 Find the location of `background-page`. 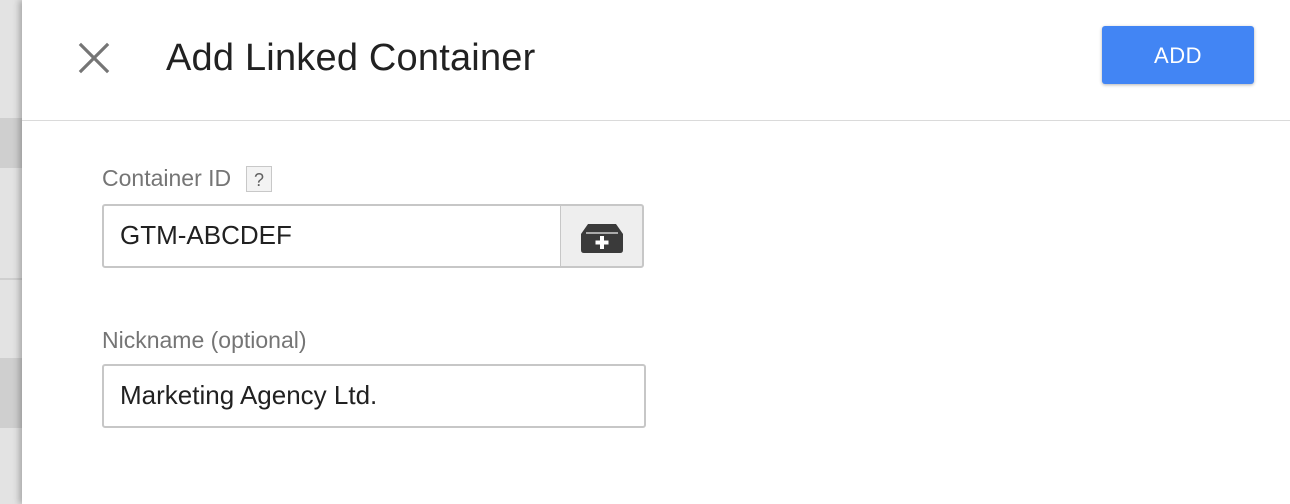

background-page is located at coordinates (11, 252).